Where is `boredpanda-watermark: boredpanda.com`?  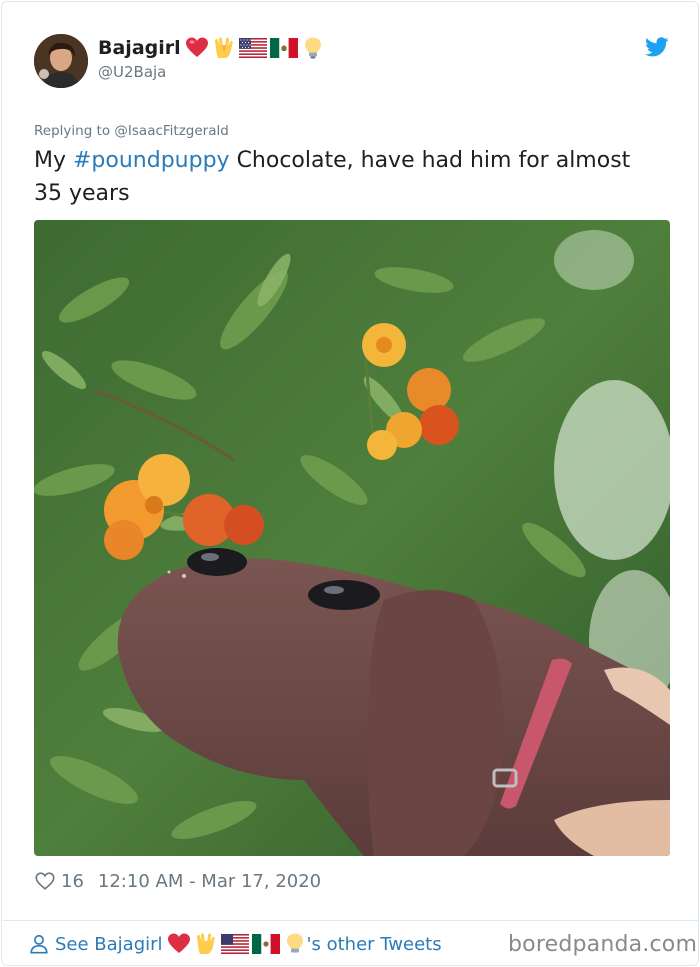
boredpanda-watermark: boredpanda.com is located at coordinates (603, 944).